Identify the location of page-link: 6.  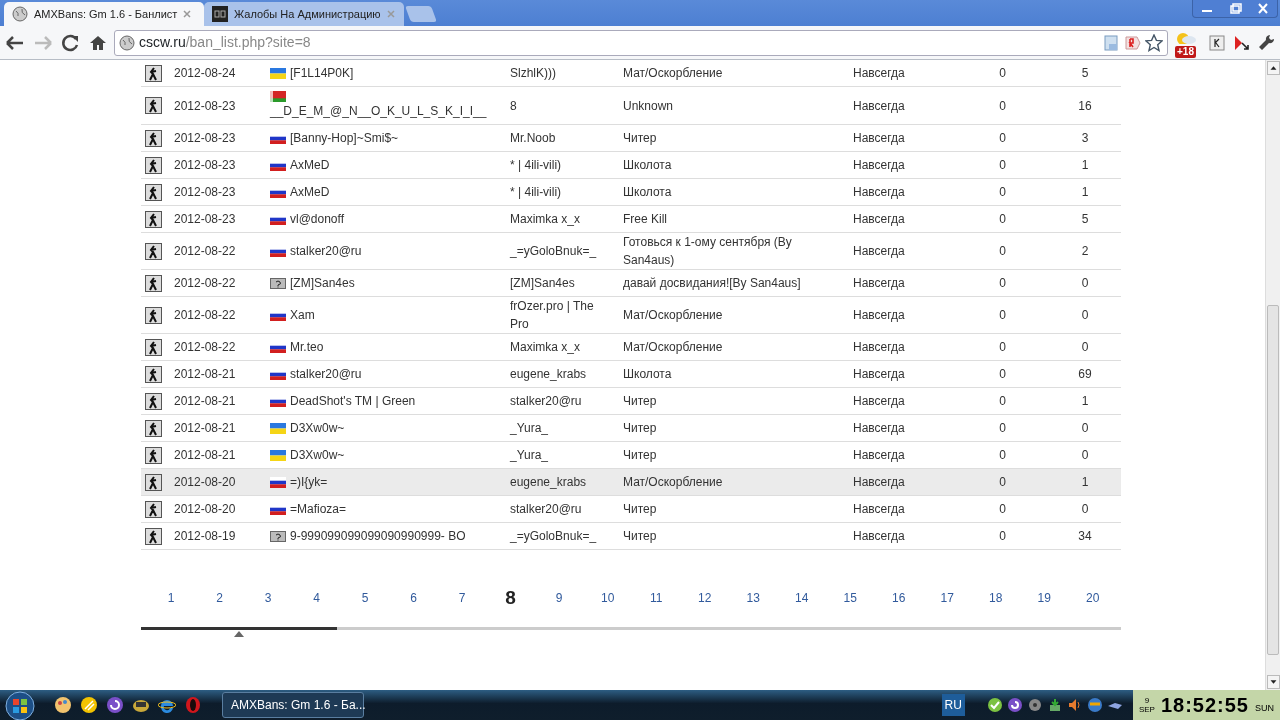
(413, 598).